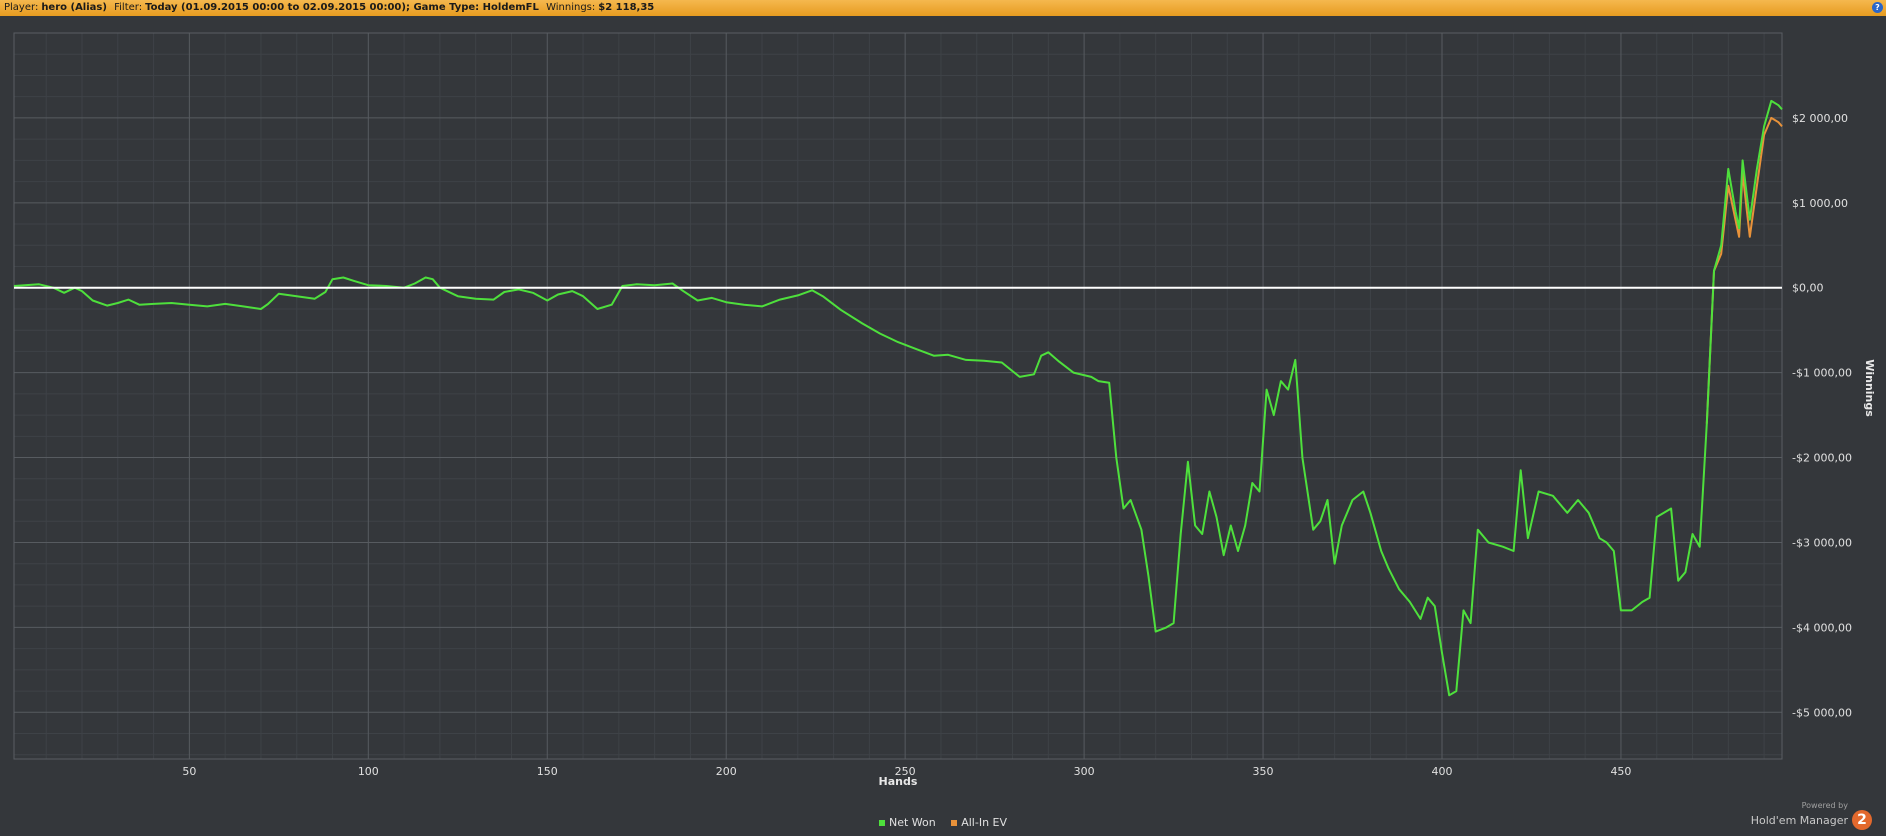 Image resolution: width=1886 pixels, height=836 pixels. I want to click on holdem-manager-logo: Powered by Hold'em Manager 2, so click(1811, 815).